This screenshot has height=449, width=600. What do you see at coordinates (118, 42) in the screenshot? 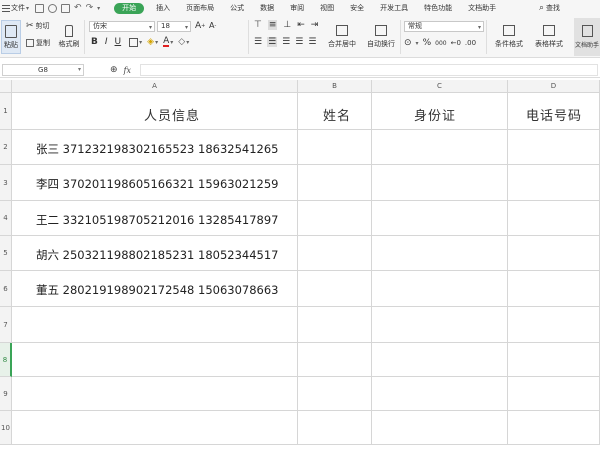
I see `underline-button: U` at bounding box center [118, 42].